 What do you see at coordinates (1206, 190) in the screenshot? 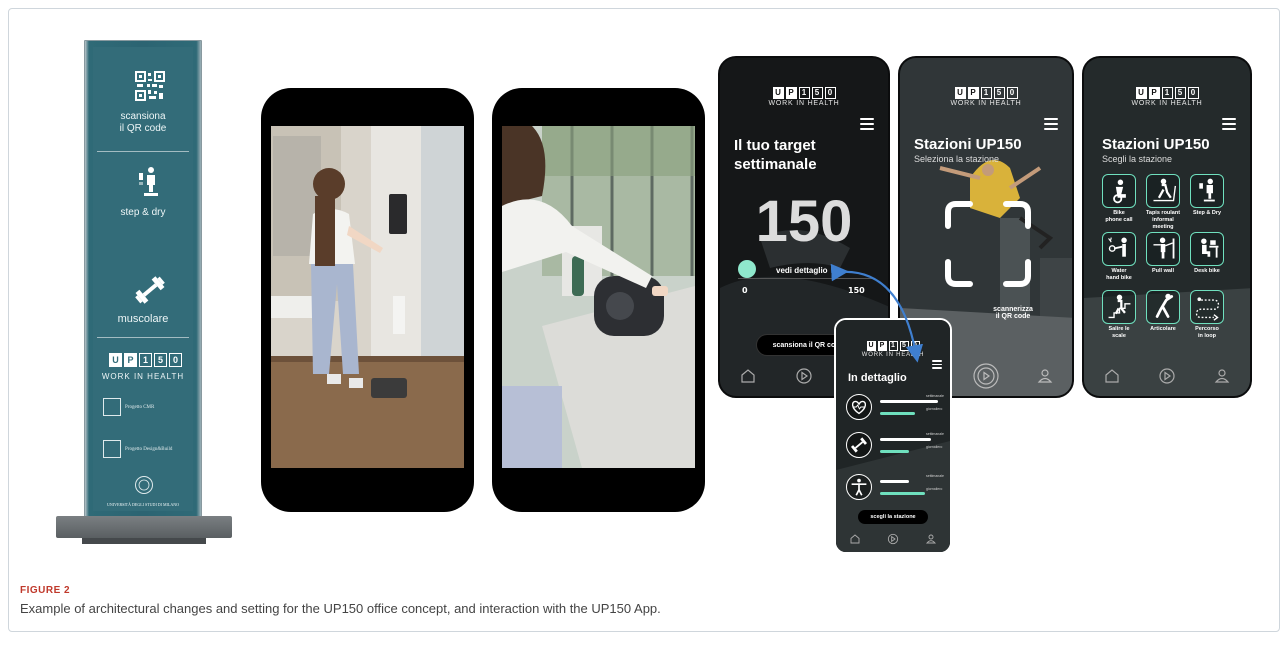
I see `step-icon` at bounding box center [1206, 190].